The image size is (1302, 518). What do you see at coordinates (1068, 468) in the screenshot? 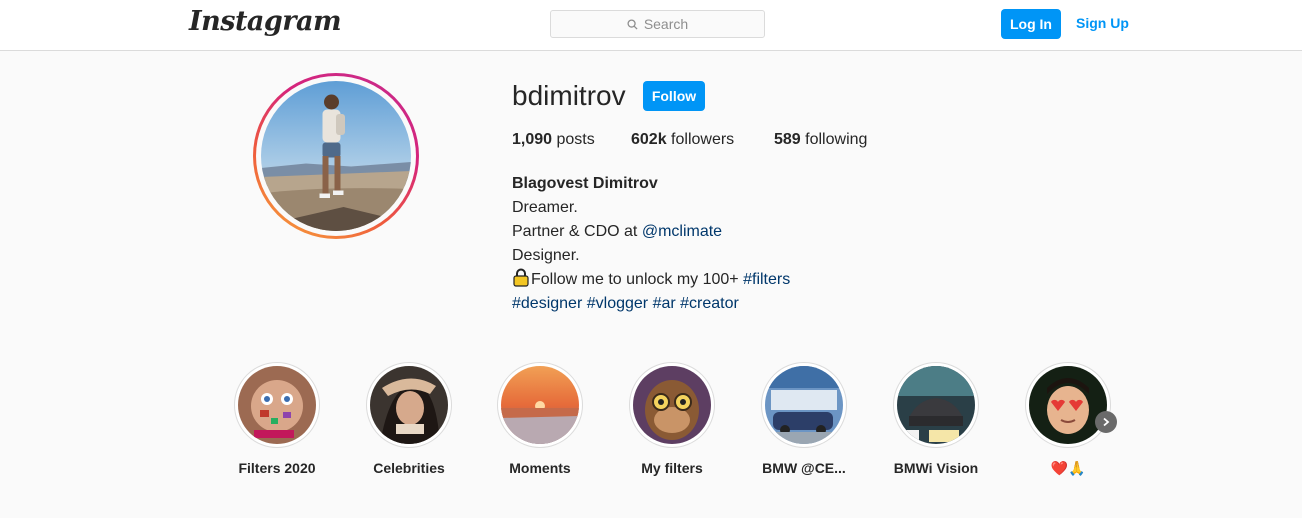
I see `highlight-label: ❤️🙏` at bounding box center [1068, 468].